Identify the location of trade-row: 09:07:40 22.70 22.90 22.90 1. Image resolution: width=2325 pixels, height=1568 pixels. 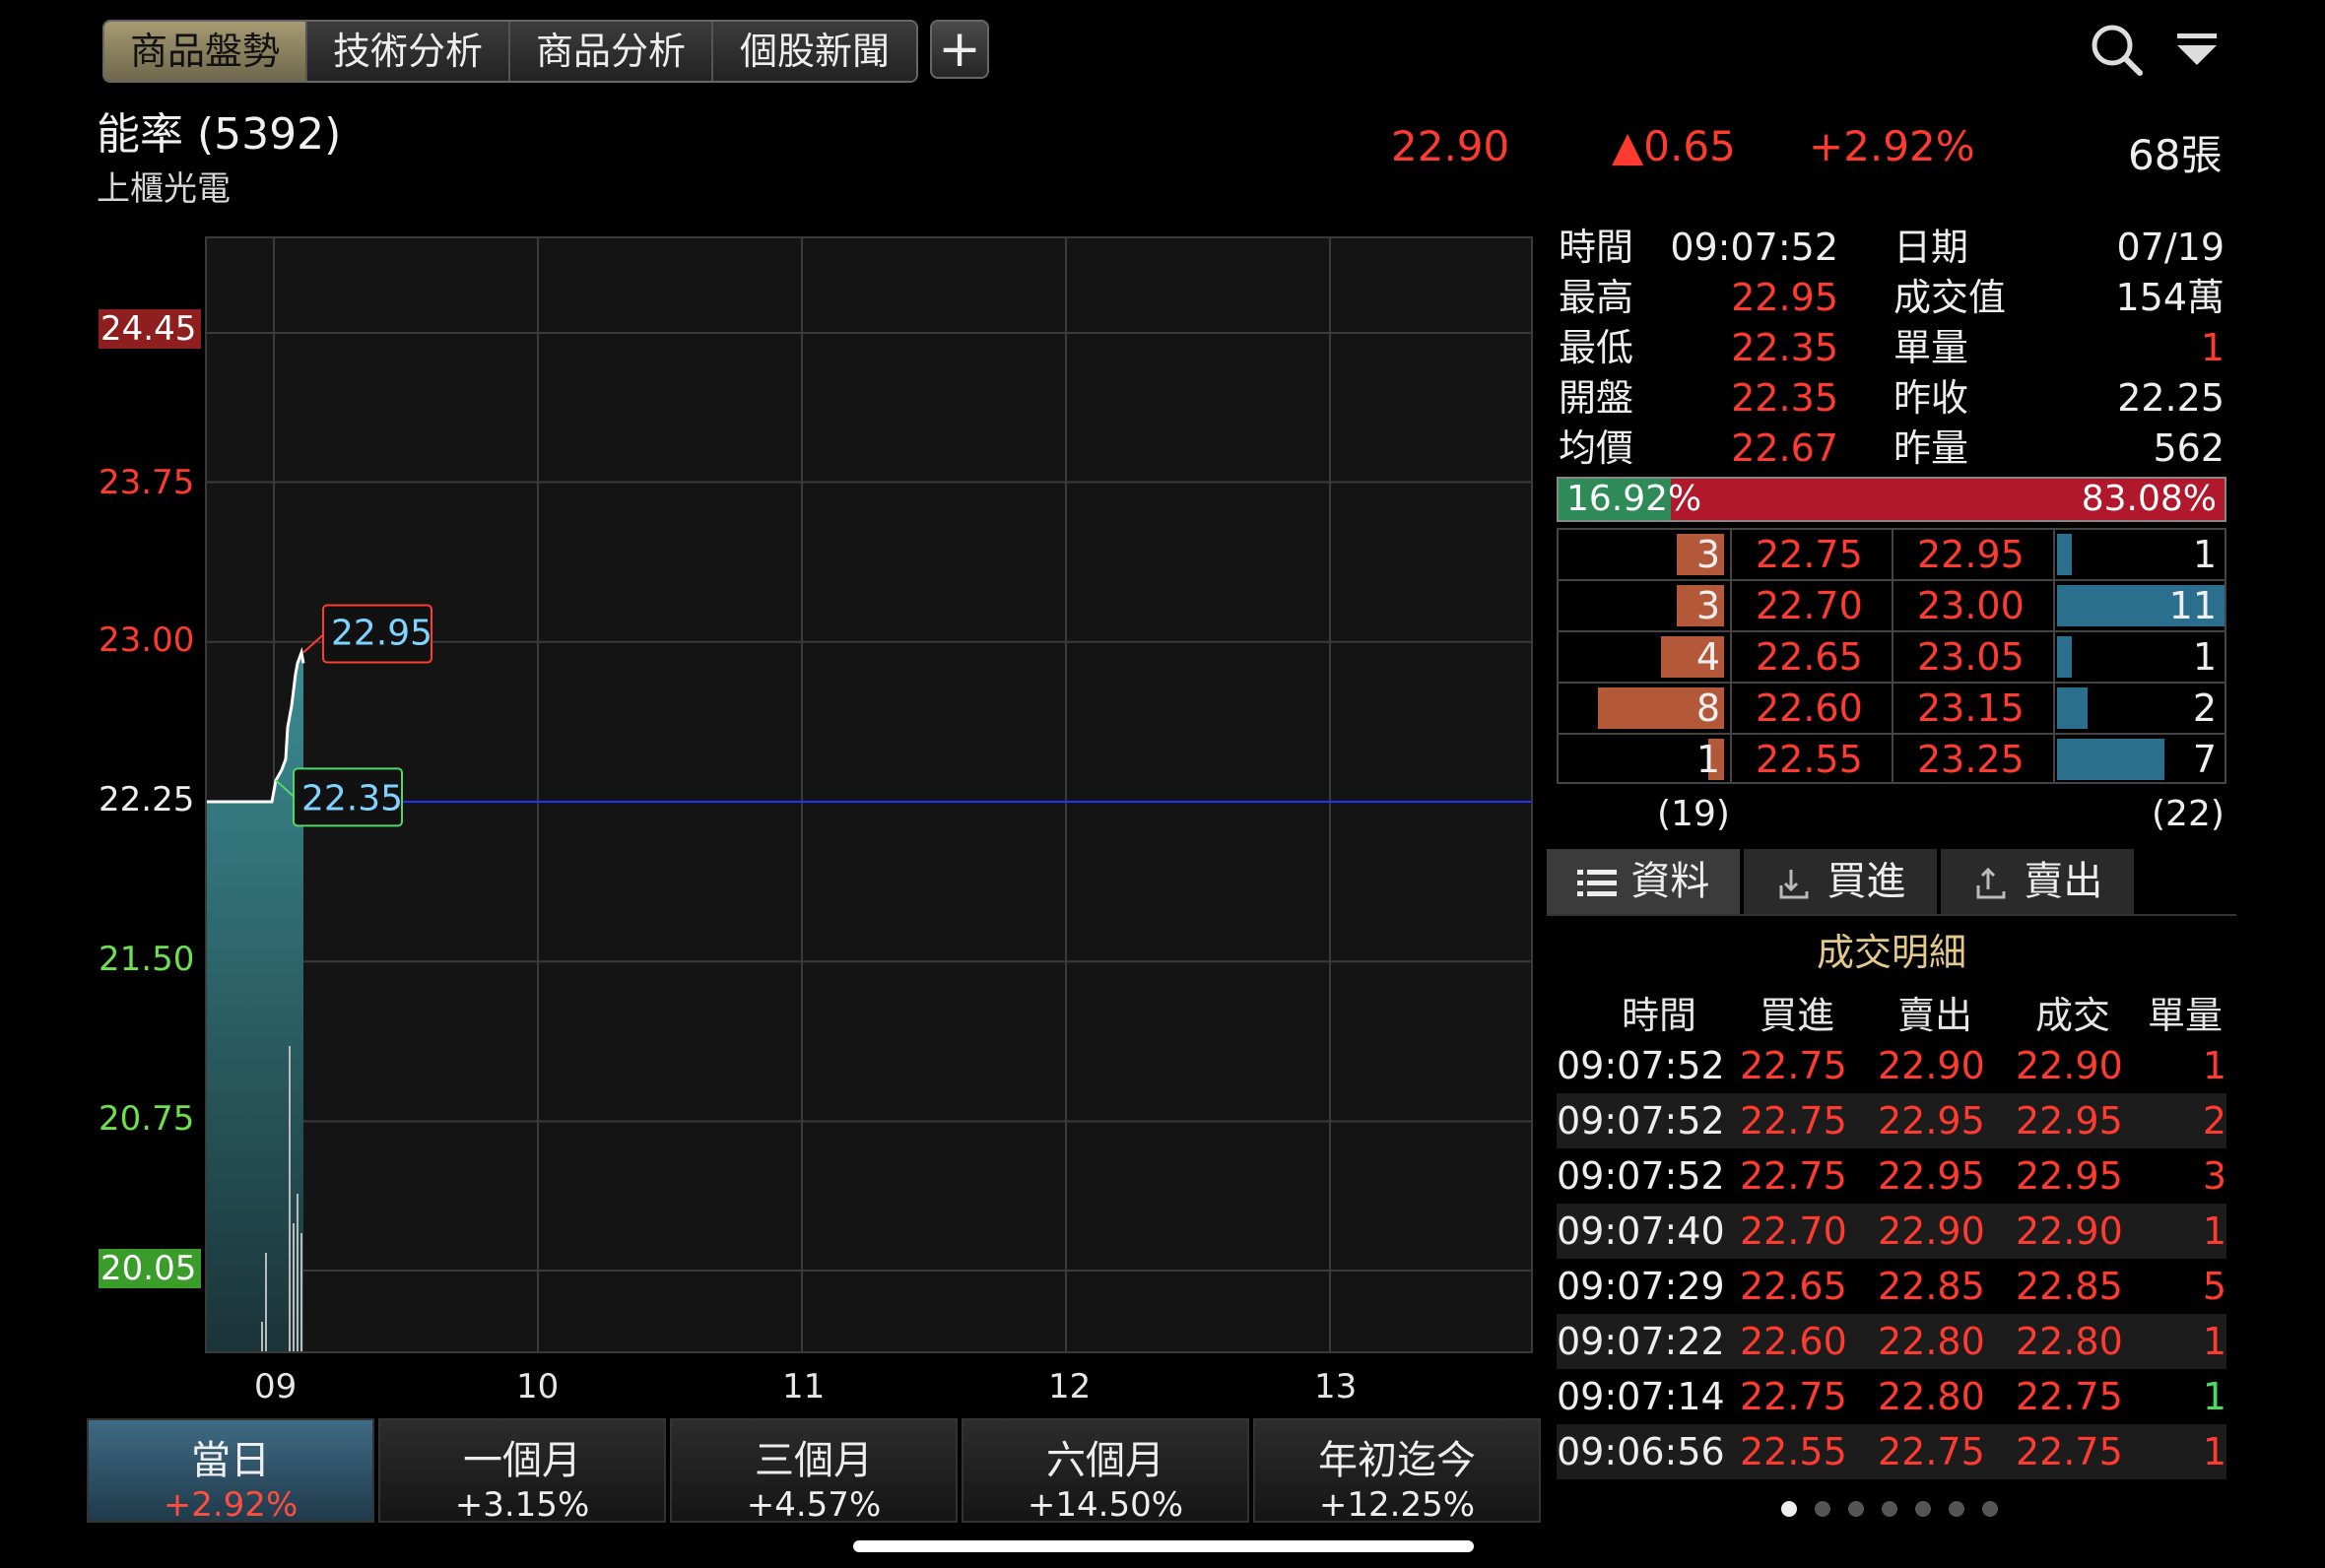
(1892, 1232).